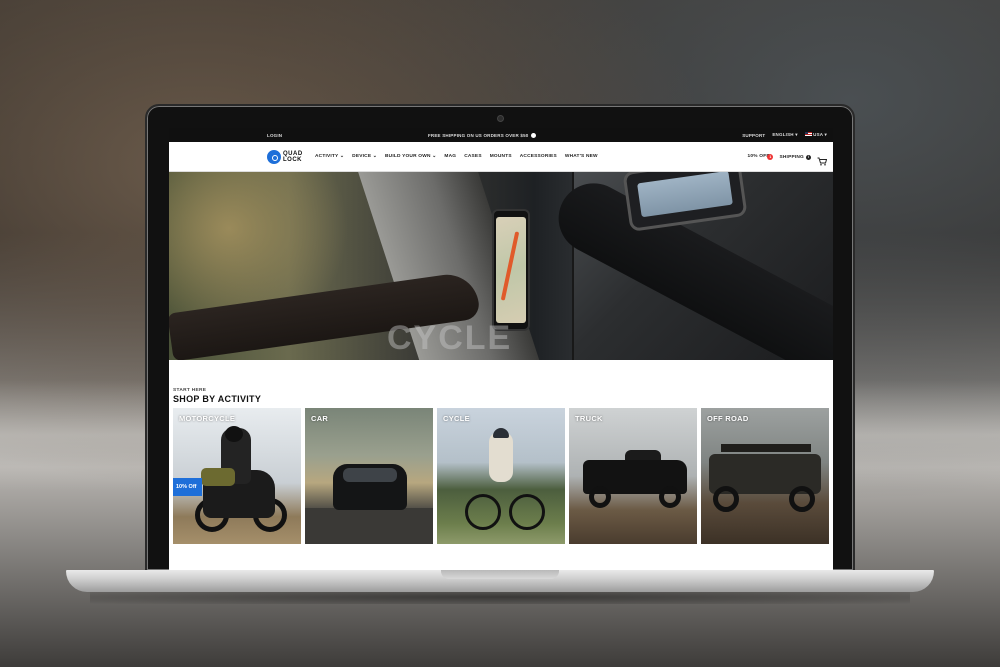  I want to click on nav-right: 10% OFF1 SHIPPING i, so click(788, 157).